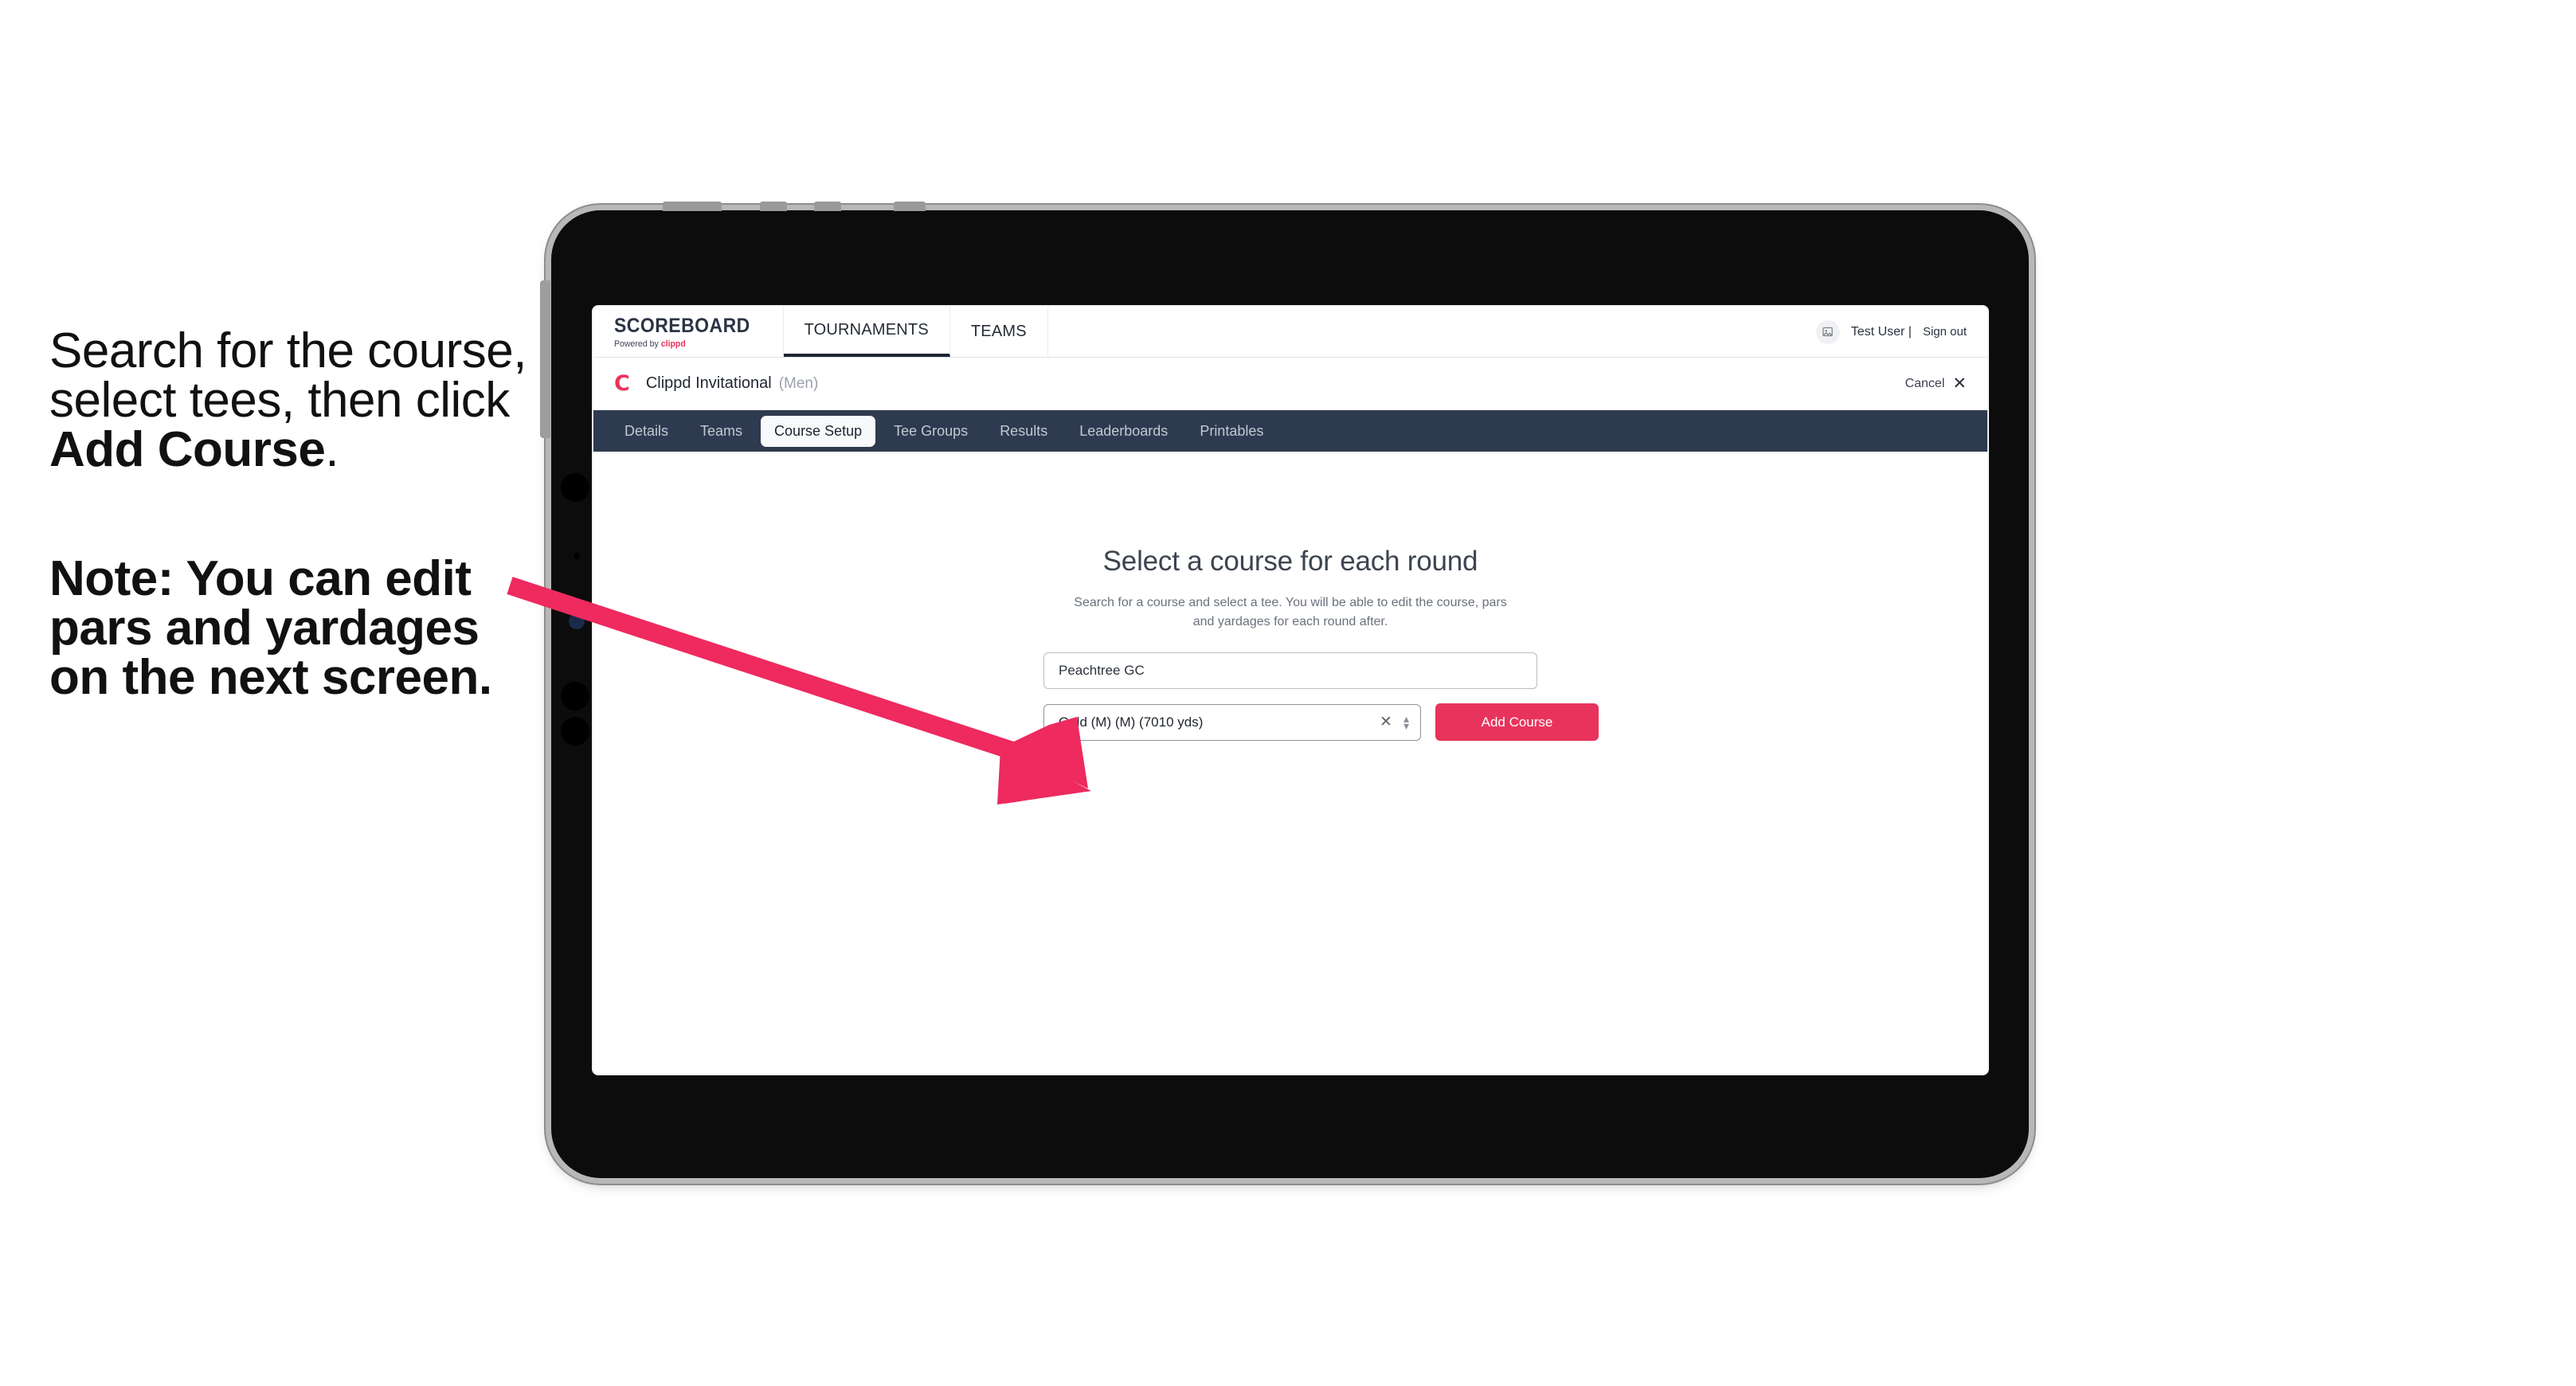 The width and height of the screenshot is (2576, 1386). Describe the element at coordinates (1023, 431) in the screenshot. I see `tab-results: Results` at that location.